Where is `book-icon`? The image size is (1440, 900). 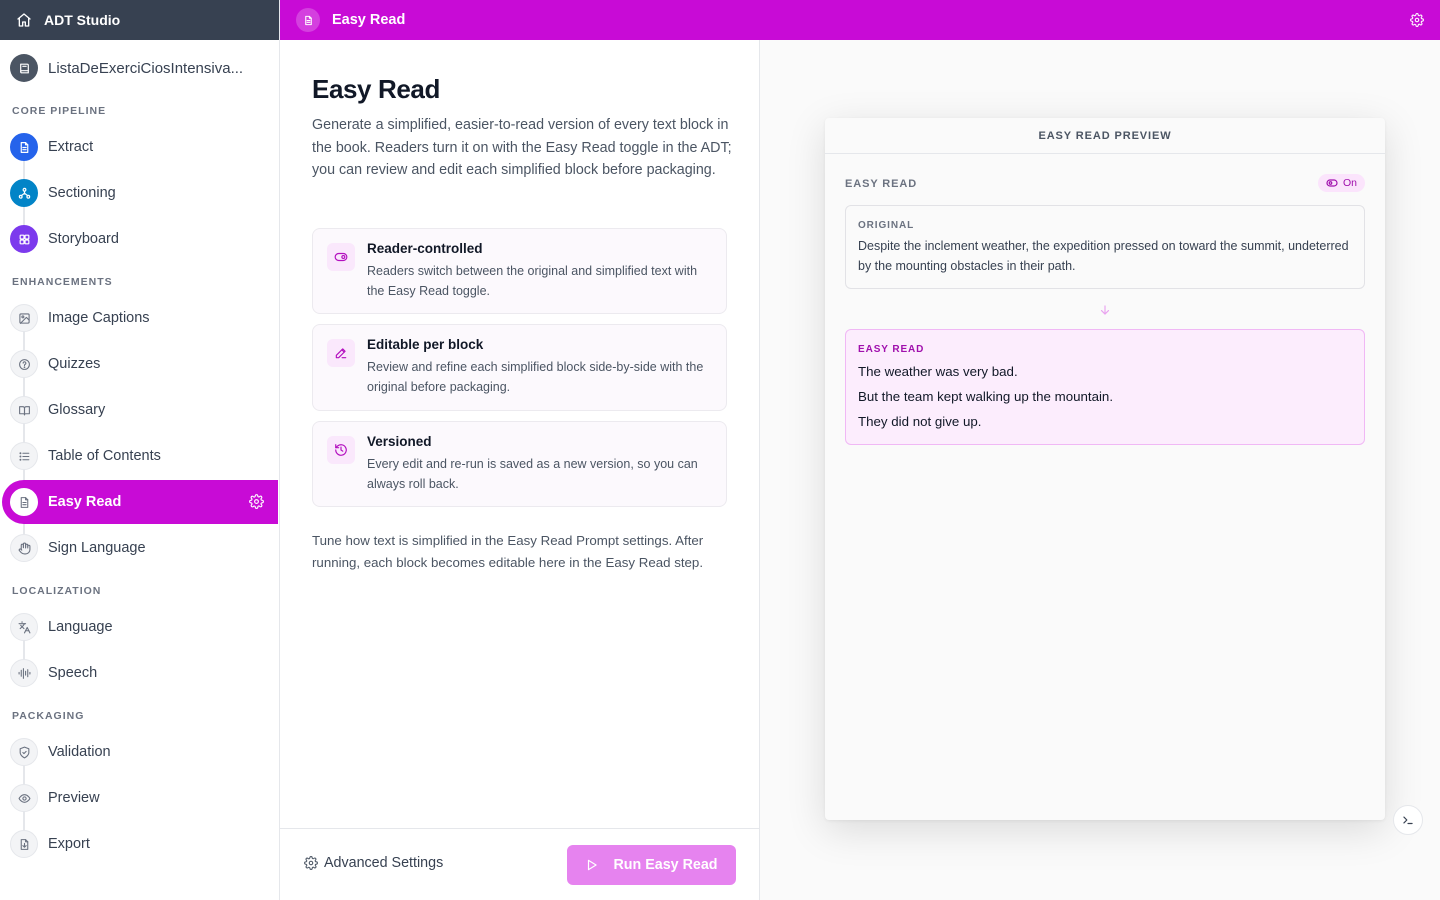
book-icon is located at coordinates (24, 68).